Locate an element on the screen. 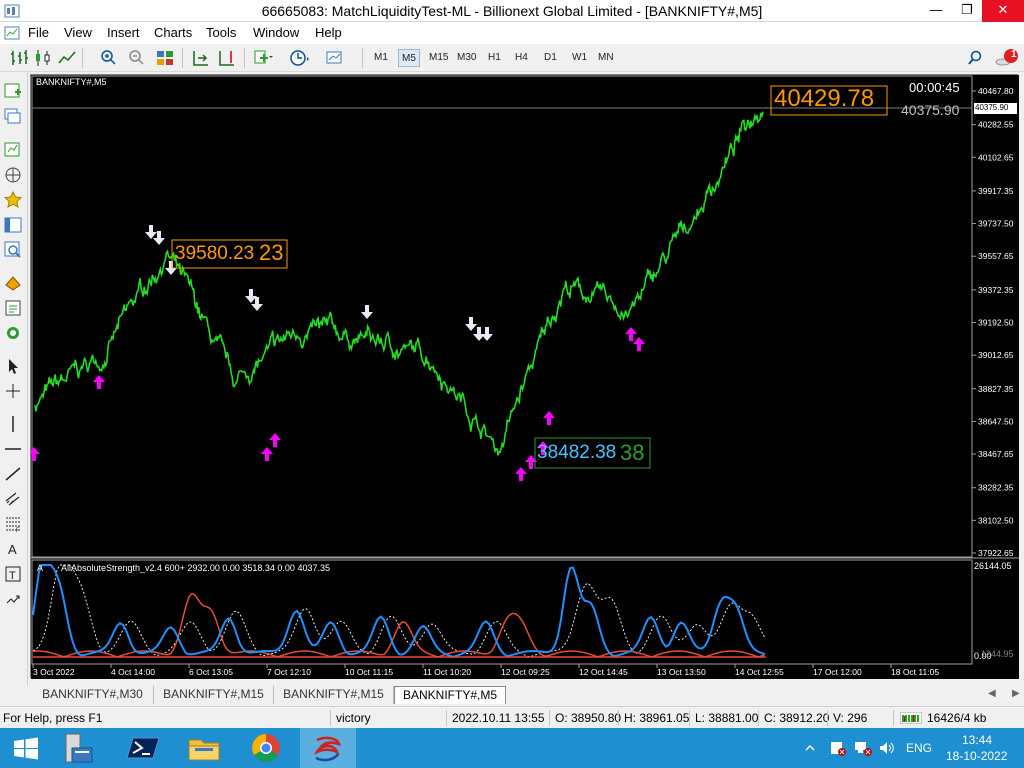 Image resolution: width=1024 pixels, height=768 pixels. bar-timer: 00:00:45 is located at coordinates (934, 87).